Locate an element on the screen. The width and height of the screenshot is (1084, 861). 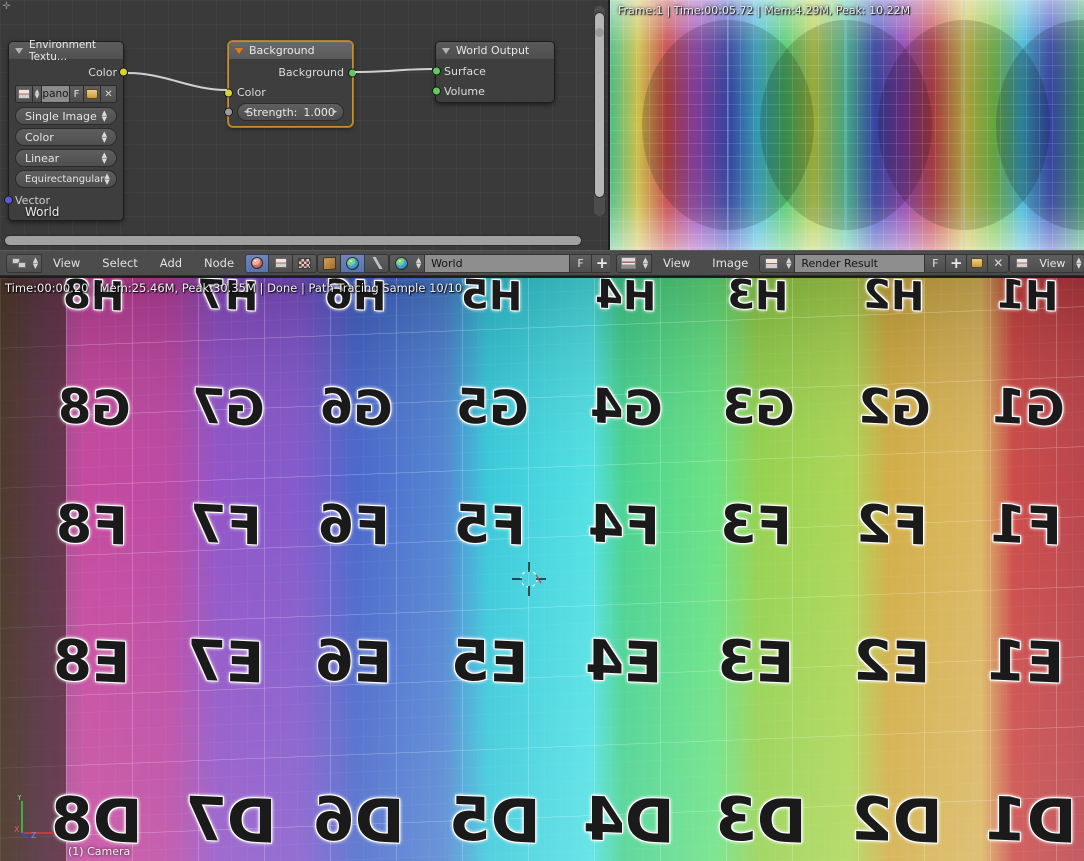
node-input-strength-row: ◂ Strength: 1.000 ▸ is located at coordinates (284, 112).